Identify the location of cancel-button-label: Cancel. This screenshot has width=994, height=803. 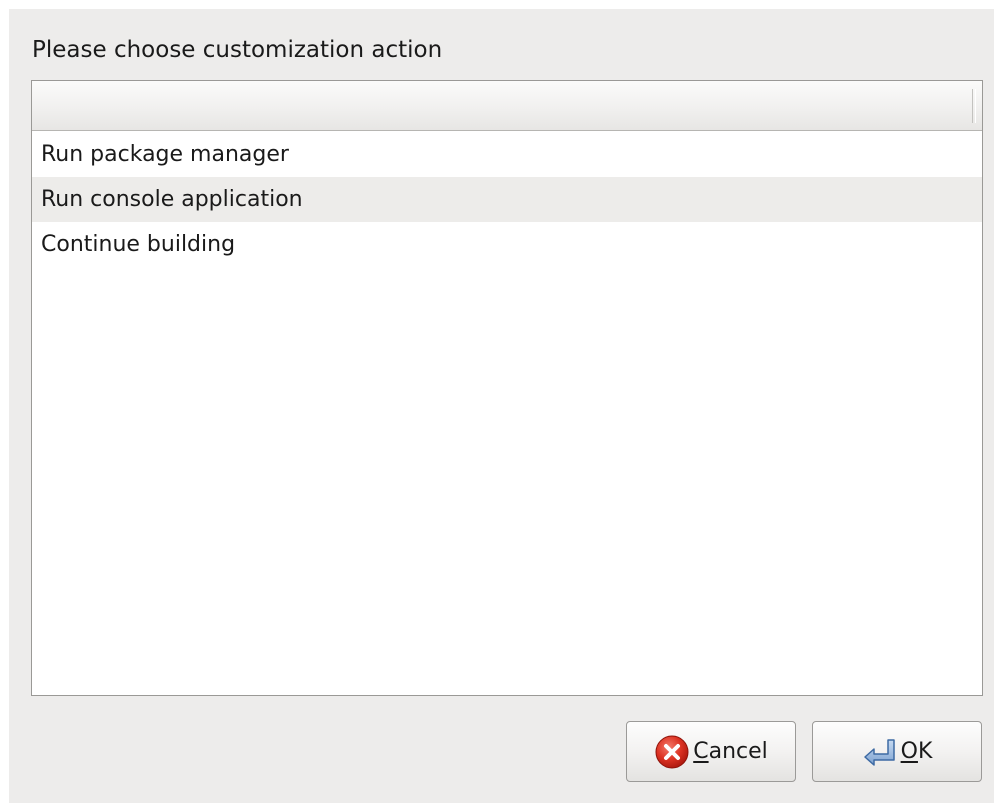
(730, 751).